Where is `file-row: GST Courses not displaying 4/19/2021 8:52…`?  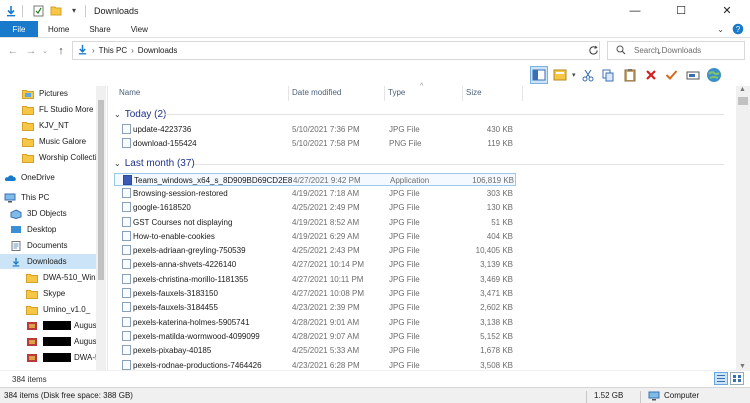 file-row: GST Courses not displaying 4/19/2021 8:52… is located at coordinates (315, 222).